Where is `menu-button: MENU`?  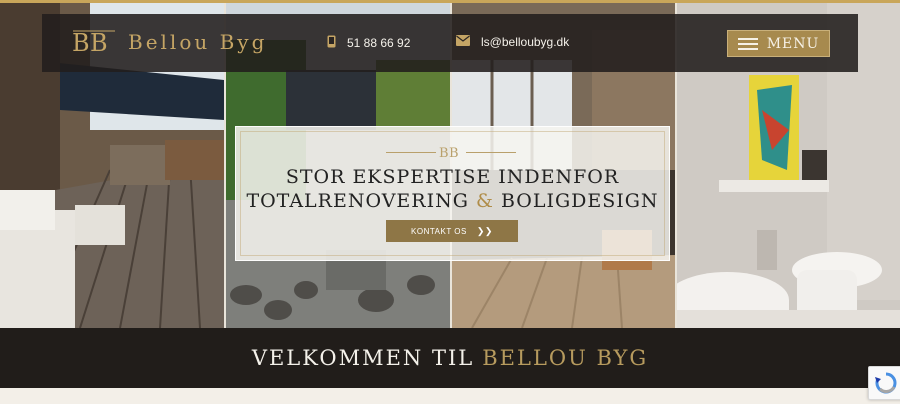
menu-button: MENU is located at coordinates (778, 43).